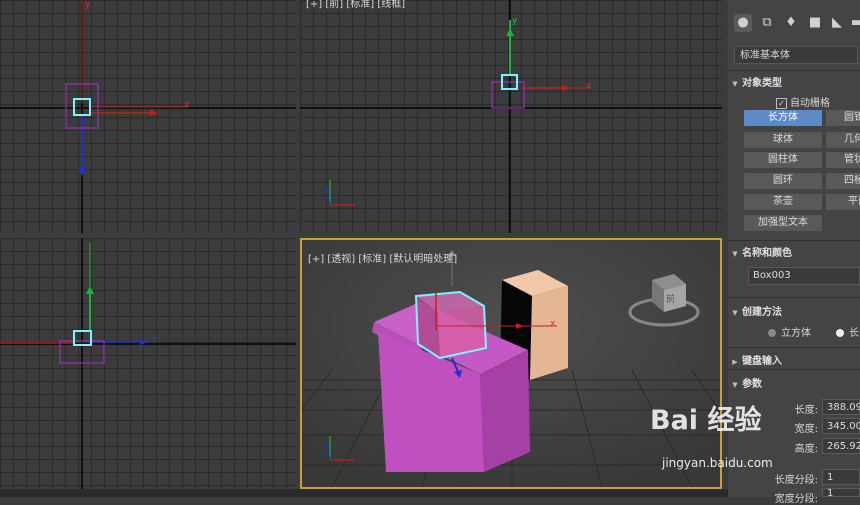 The height and width of the screenshot is (505, 860). Describe the element at coordinates (762, 83) in the screenshot. I see `section-title: 对象类型` at that location.